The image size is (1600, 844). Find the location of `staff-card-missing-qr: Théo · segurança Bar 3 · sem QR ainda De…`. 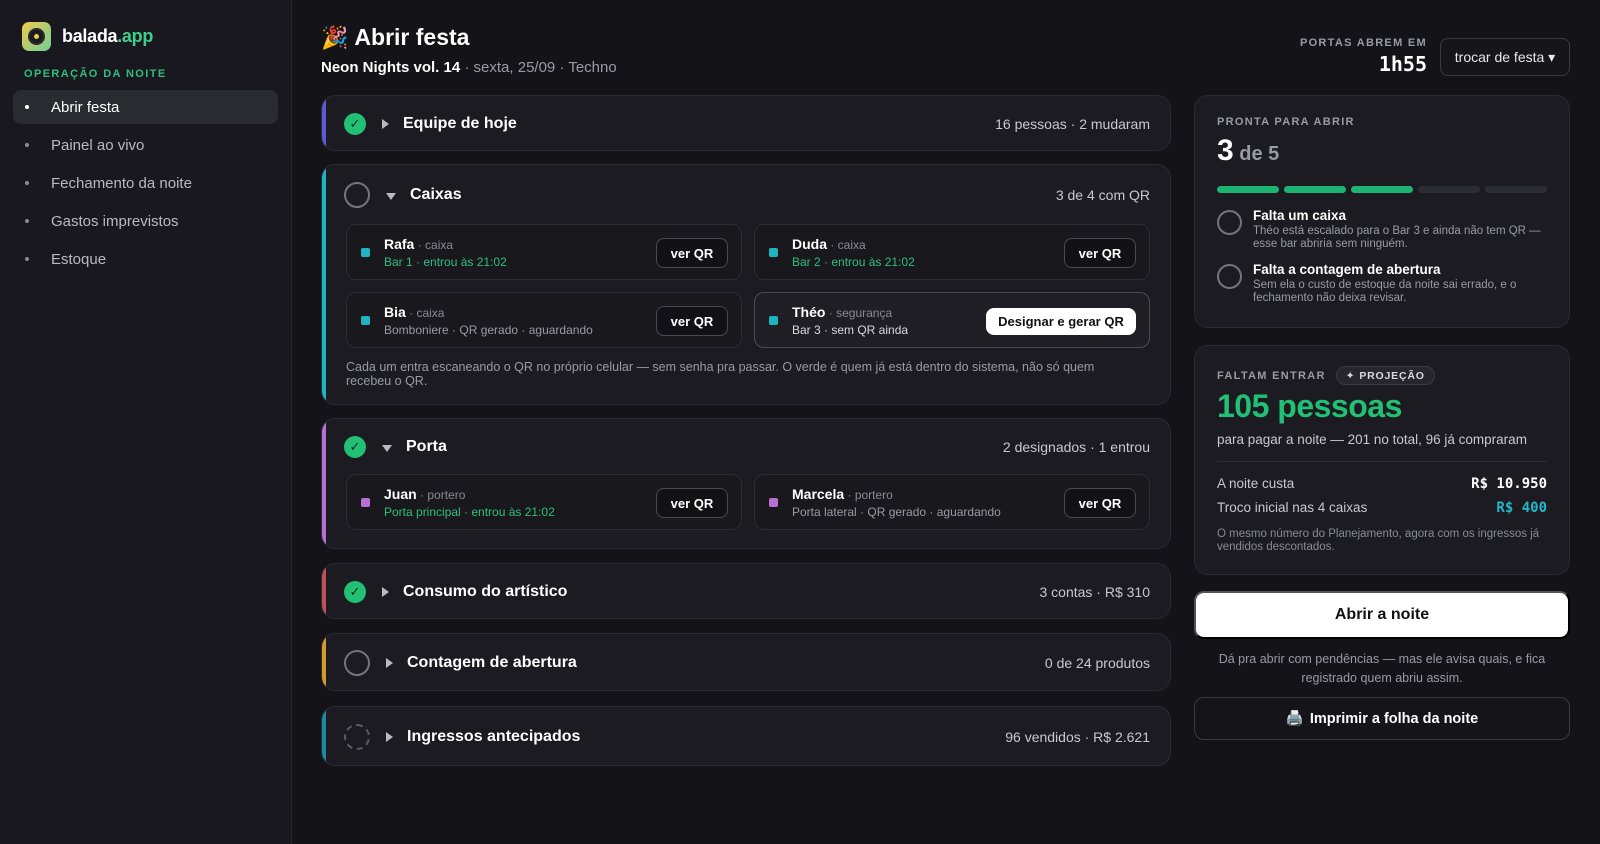

staff-card-missing-qr: Théo · segurança Bar 3 · sem QR ainda De… is located at coordinates (952, 320).